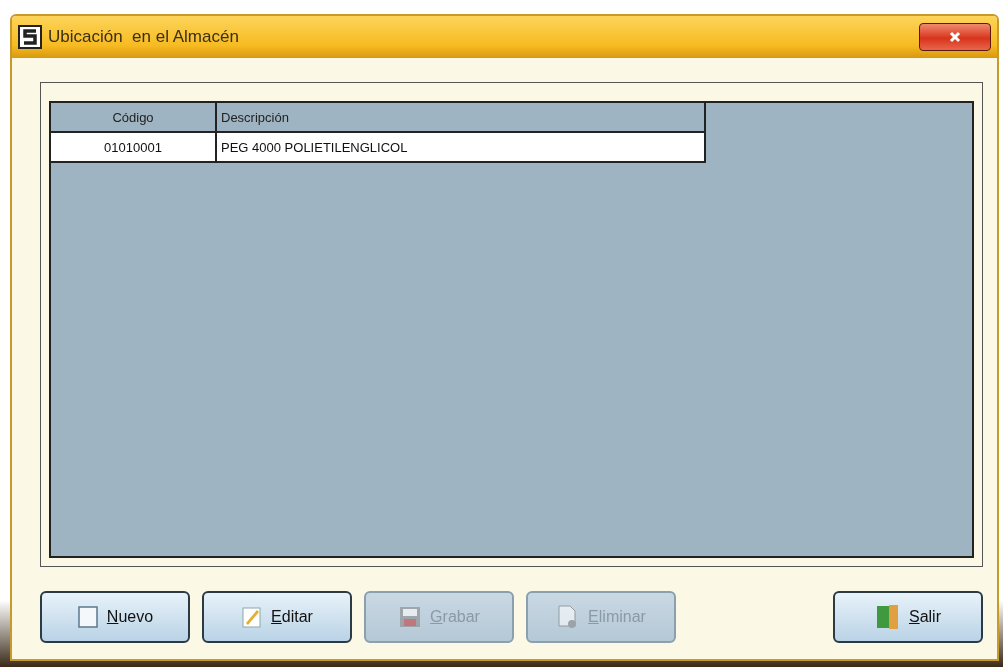 The height and width of the screenshot is (667, 1003). I want to click on new-button: Nuevo, so click(115, 617).